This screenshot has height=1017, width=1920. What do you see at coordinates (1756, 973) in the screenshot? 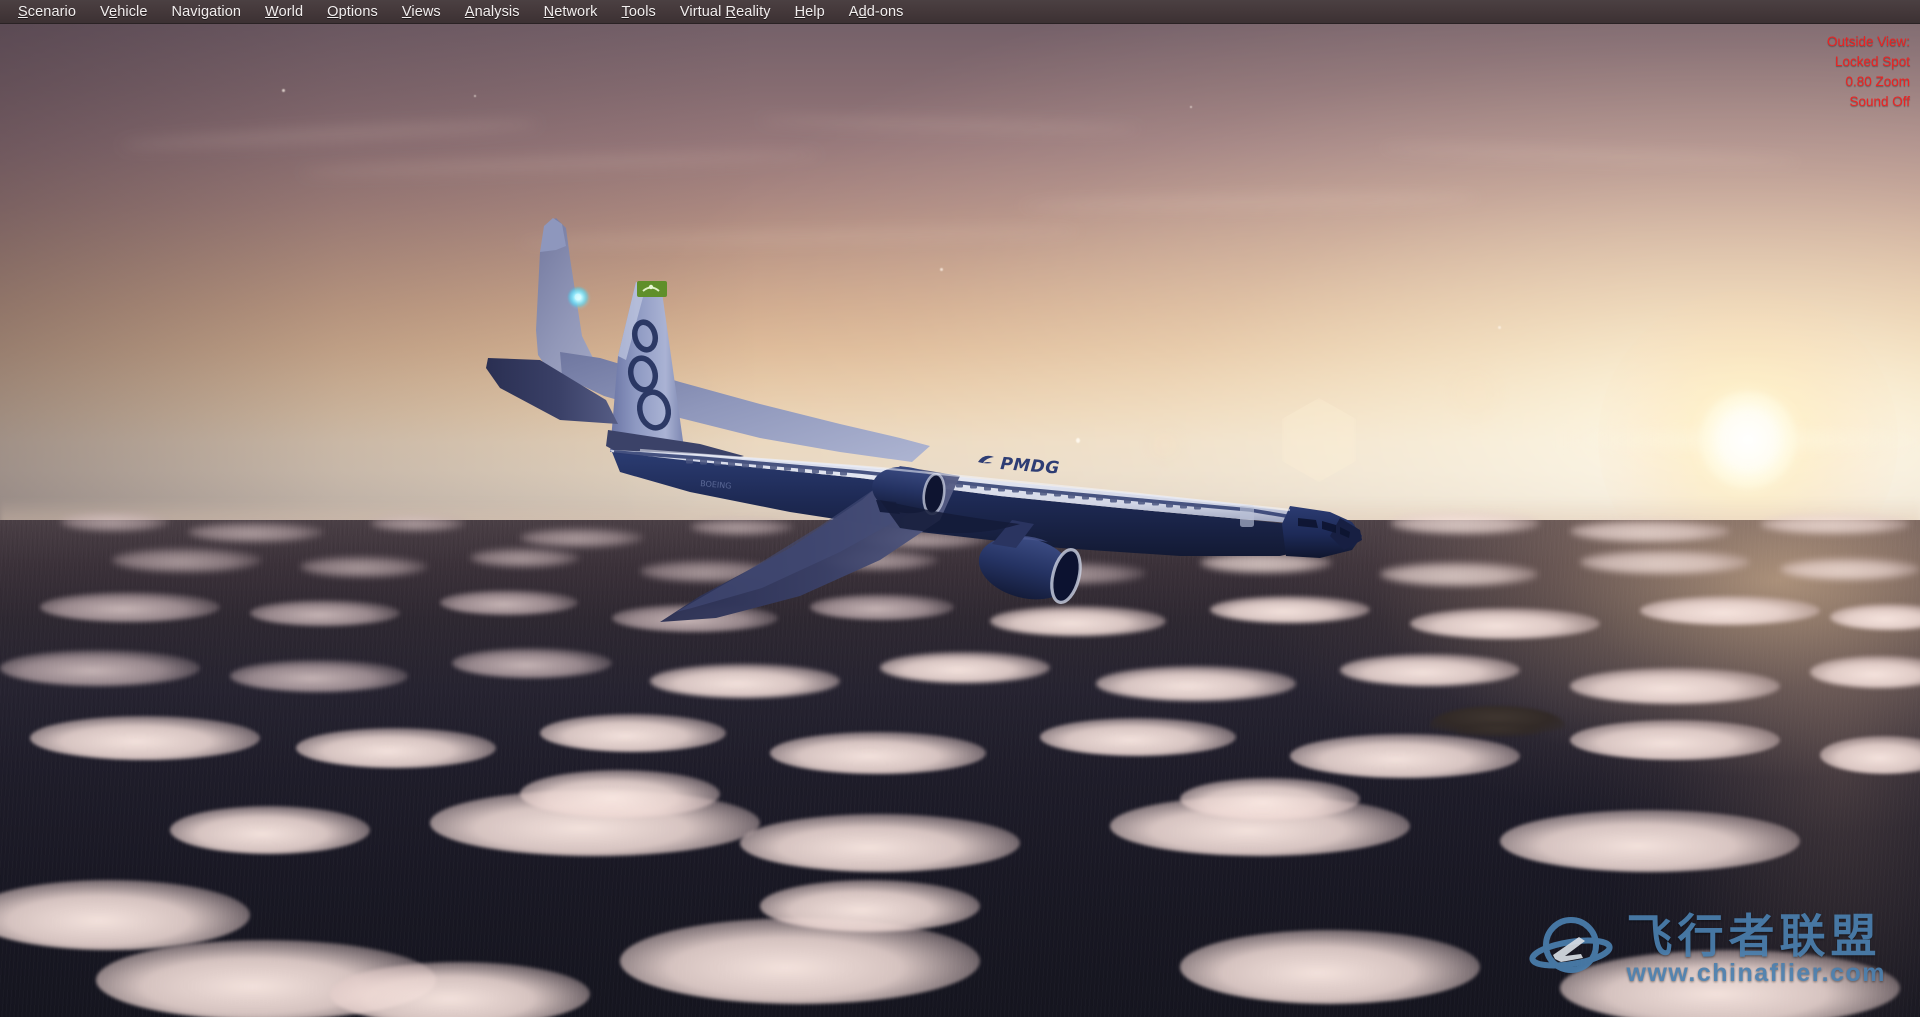
I see `watermark-url: www.chinaflier.com` at bounding box center [1756, 973].